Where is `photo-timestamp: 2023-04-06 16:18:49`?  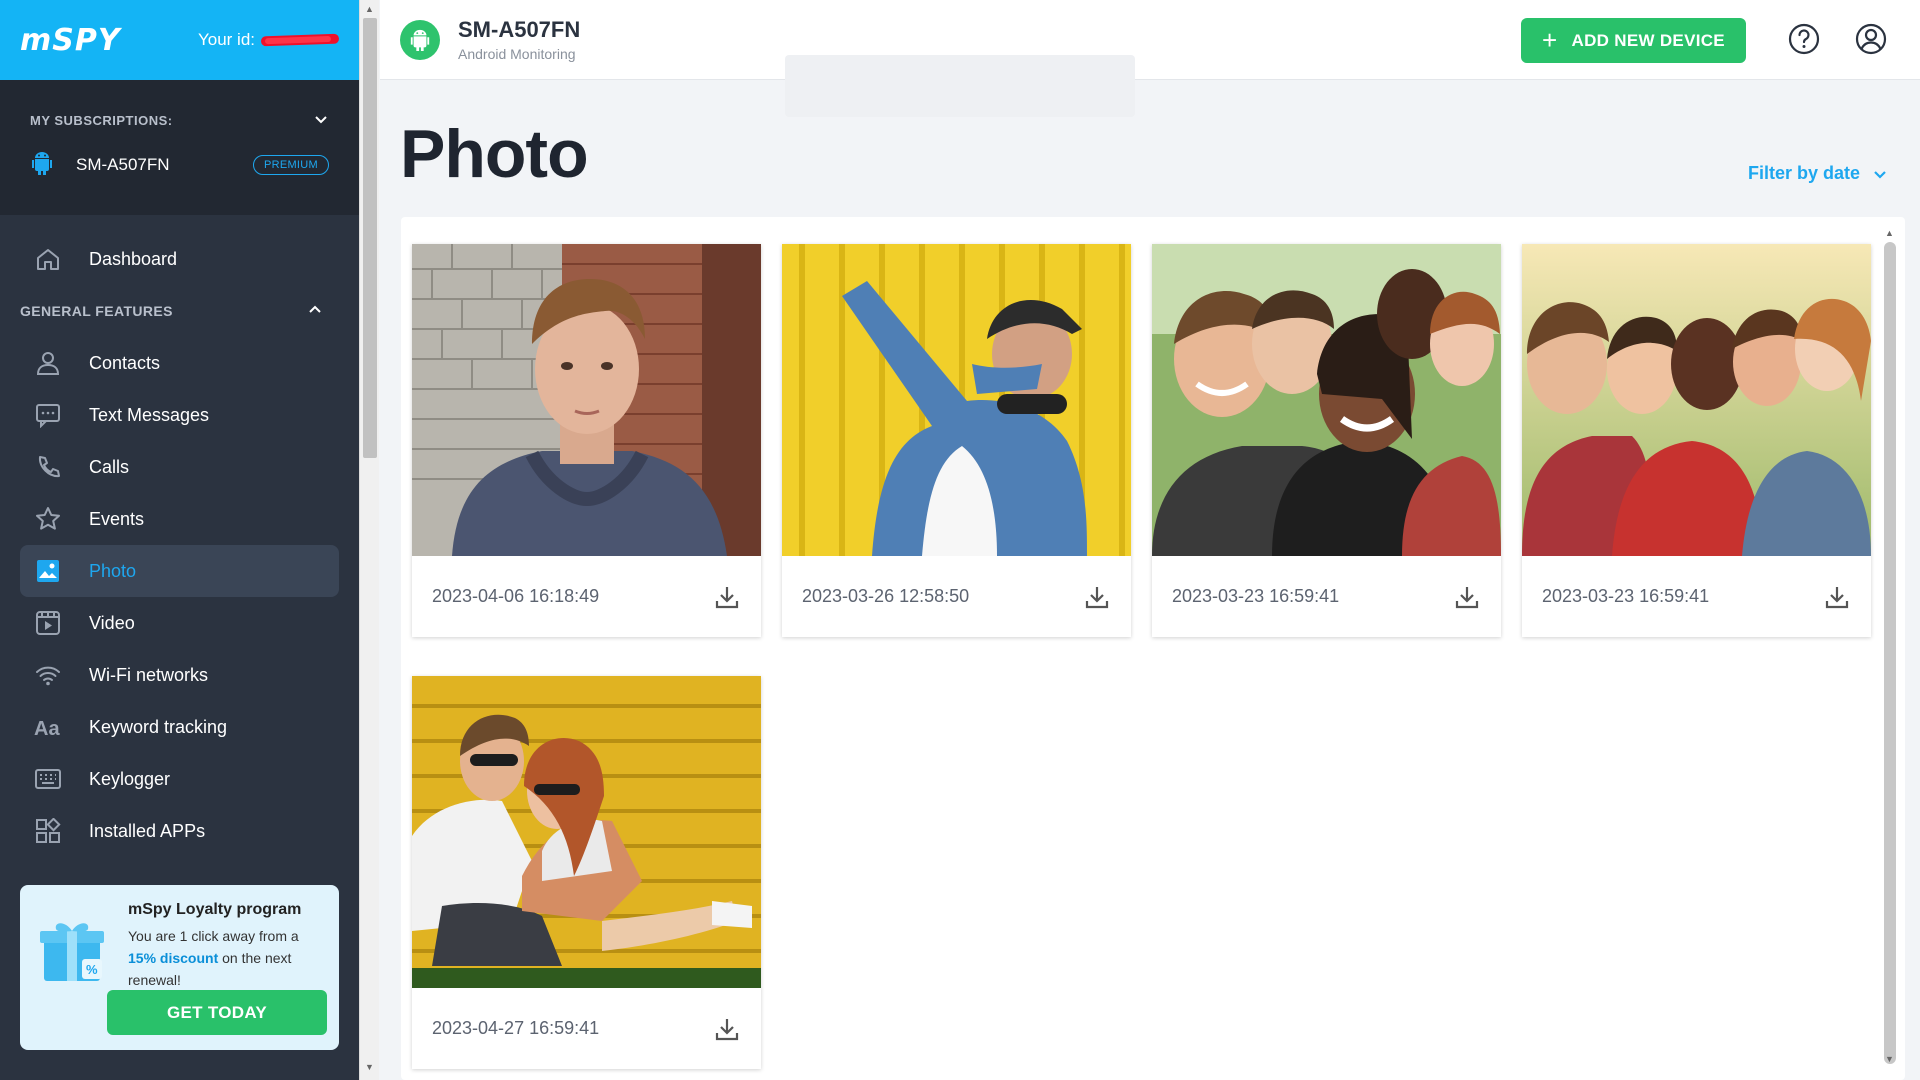 photo-timestamp: 2023-04-06 16:18:49 is located at coordinates (516, 596).